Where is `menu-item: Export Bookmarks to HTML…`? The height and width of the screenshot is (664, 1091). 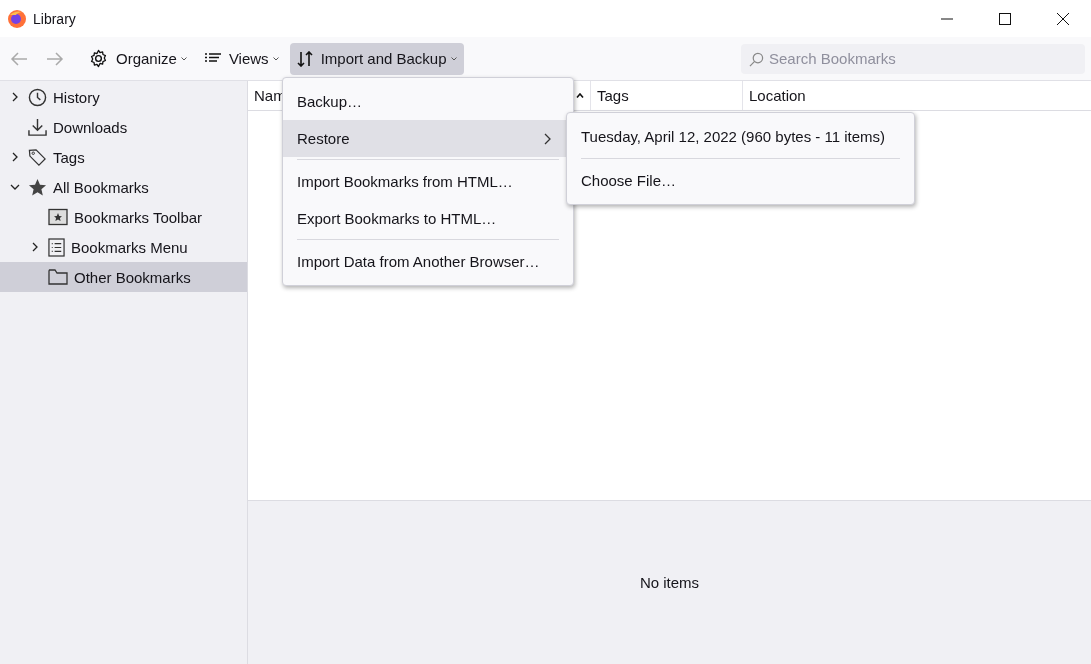 menu-item: Export Bookmarks to HTML… is located at coordinates (428, 218).